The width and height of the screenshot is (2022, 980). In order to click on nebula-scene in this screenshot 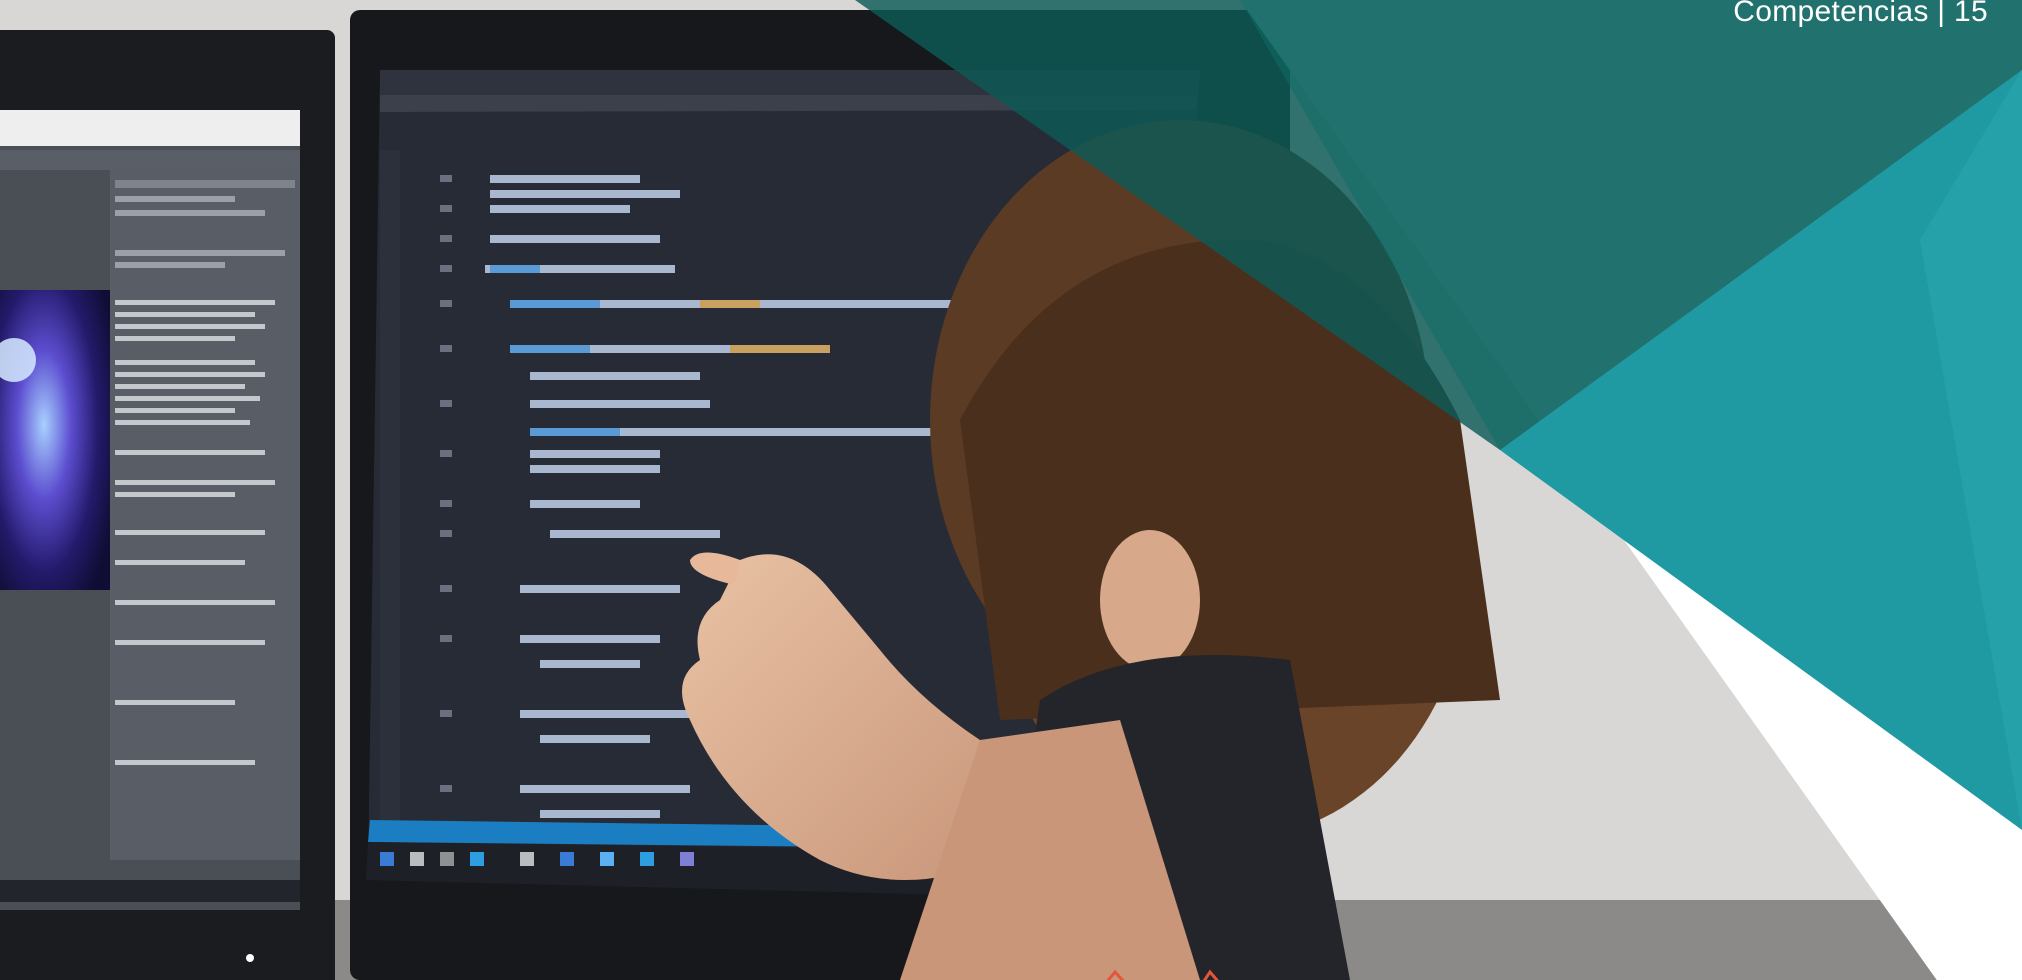, I will do `click(55, 440)`.